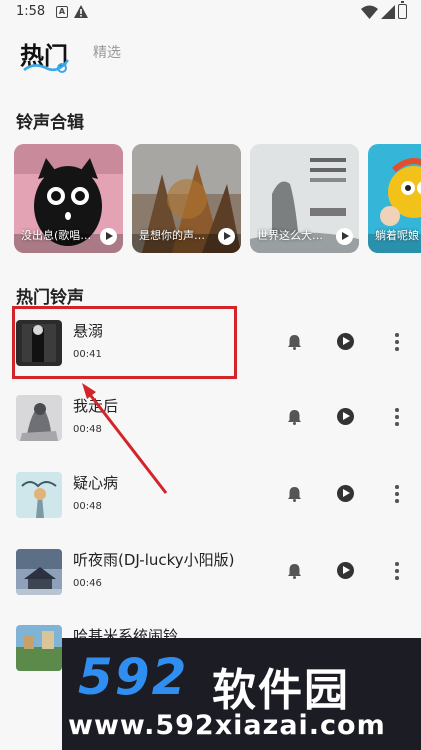 The image size is (421, 750). Describe the element at coordinates (31, 719) in the screenshot. I see `bottom-nav-area` at that location.